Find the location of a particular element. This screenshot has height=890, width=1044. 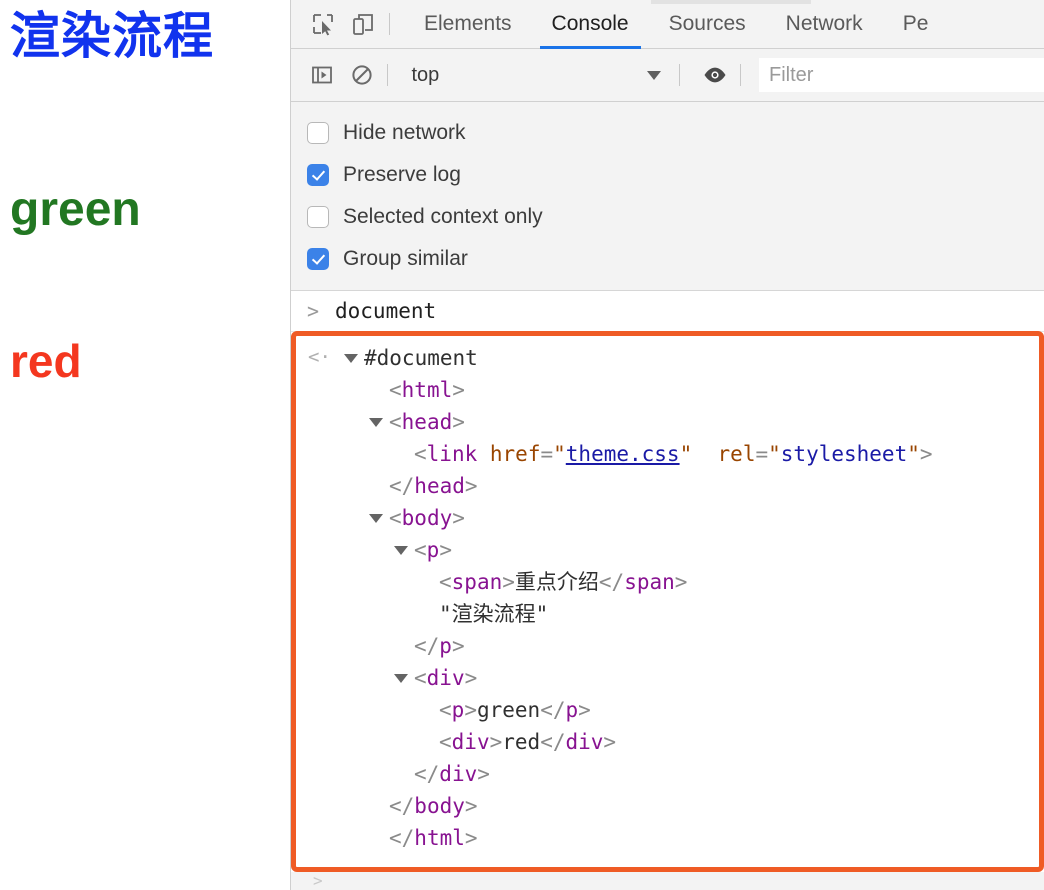

dom-tree-line: <head> is located at coordinates (667, 422).